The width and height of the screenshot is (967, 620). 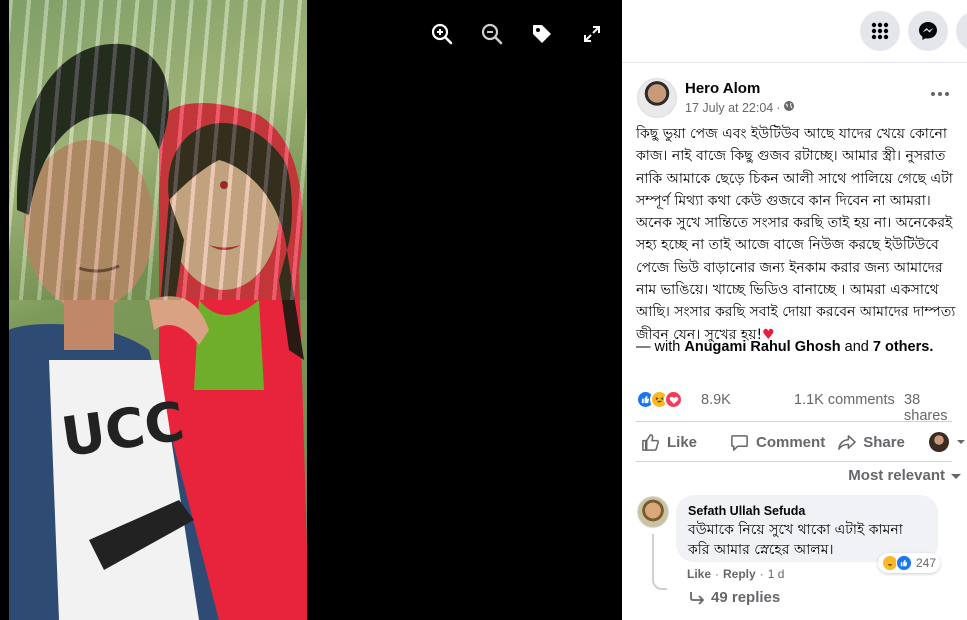 I want to click on like-icon, so click(x=650, y=442).